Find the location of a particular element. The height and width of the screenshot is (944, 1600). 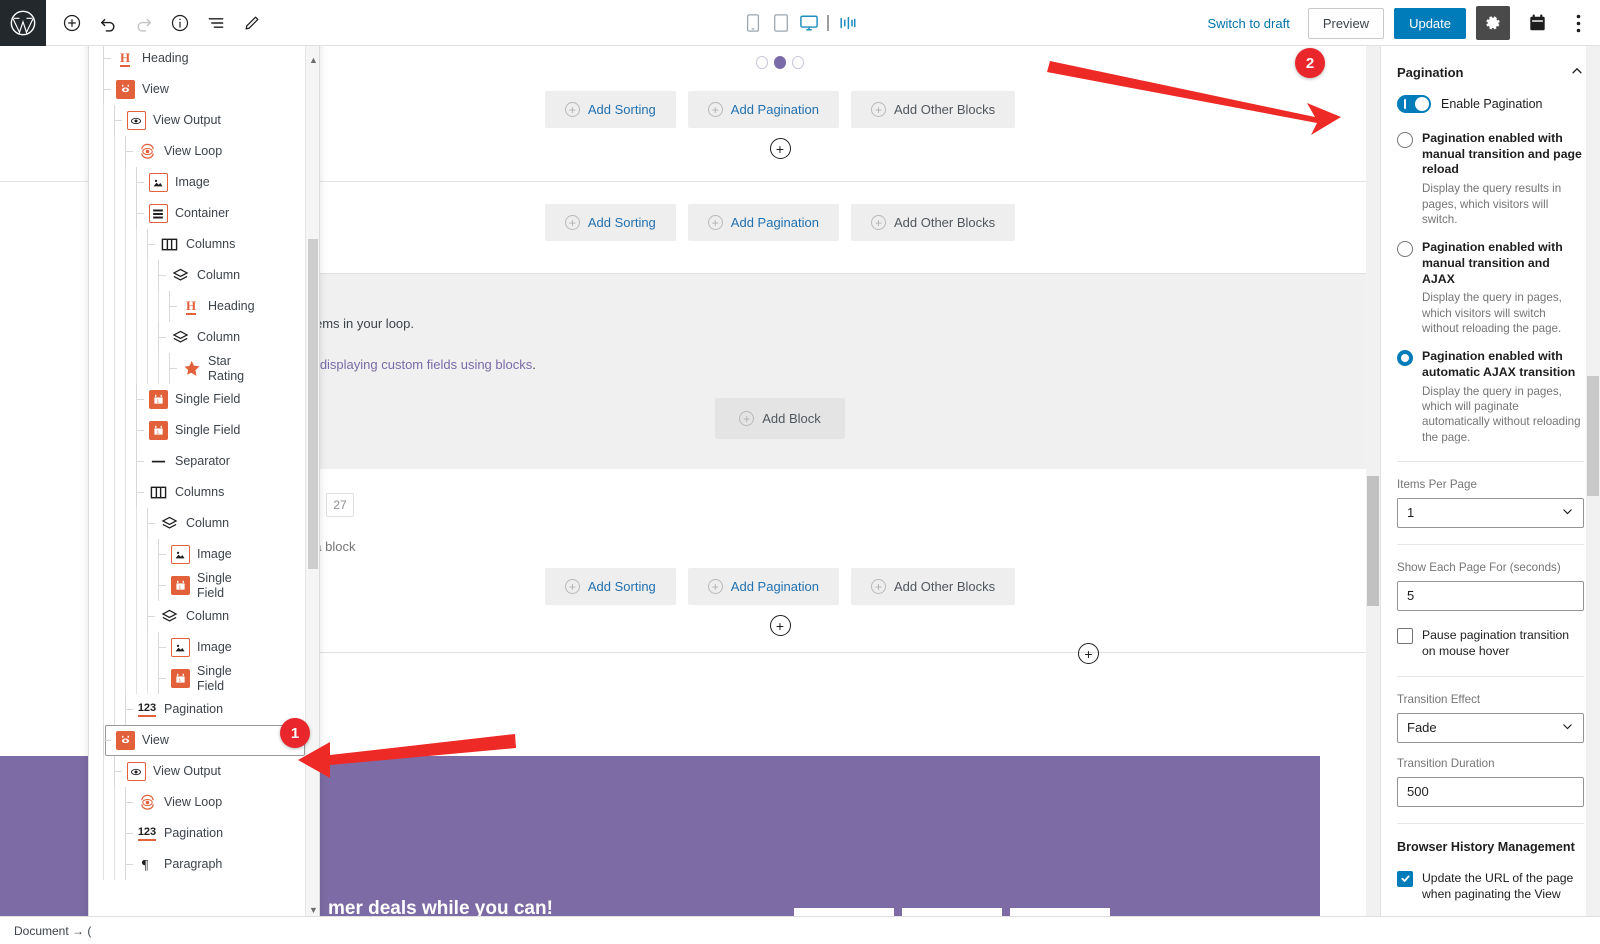

add-sorting-label: Add Sorting is located at coordinates (621, 586).